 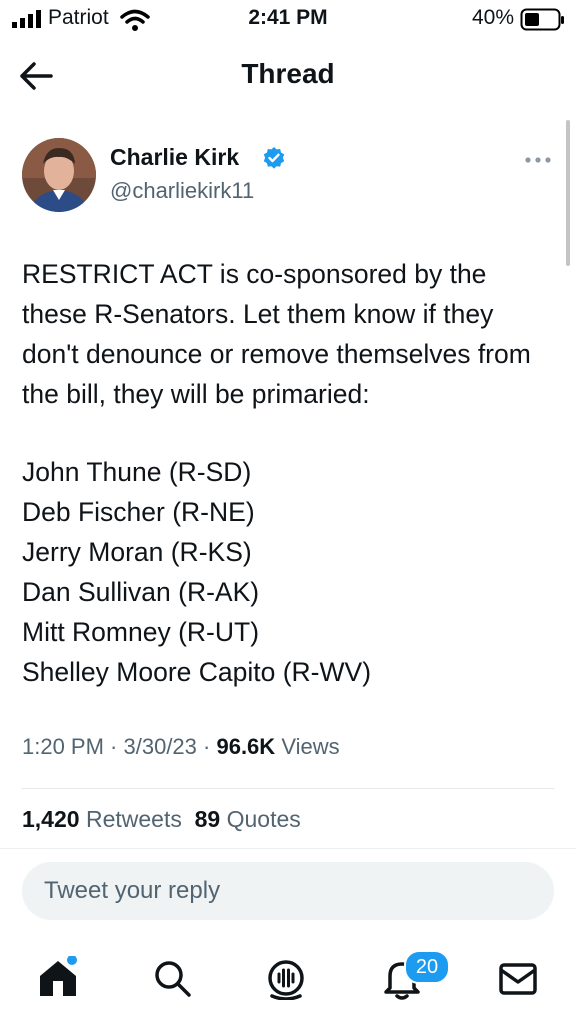 I want to click on list-item: Shelley Moore Capito (R-WV), so click(x=197, y=672).